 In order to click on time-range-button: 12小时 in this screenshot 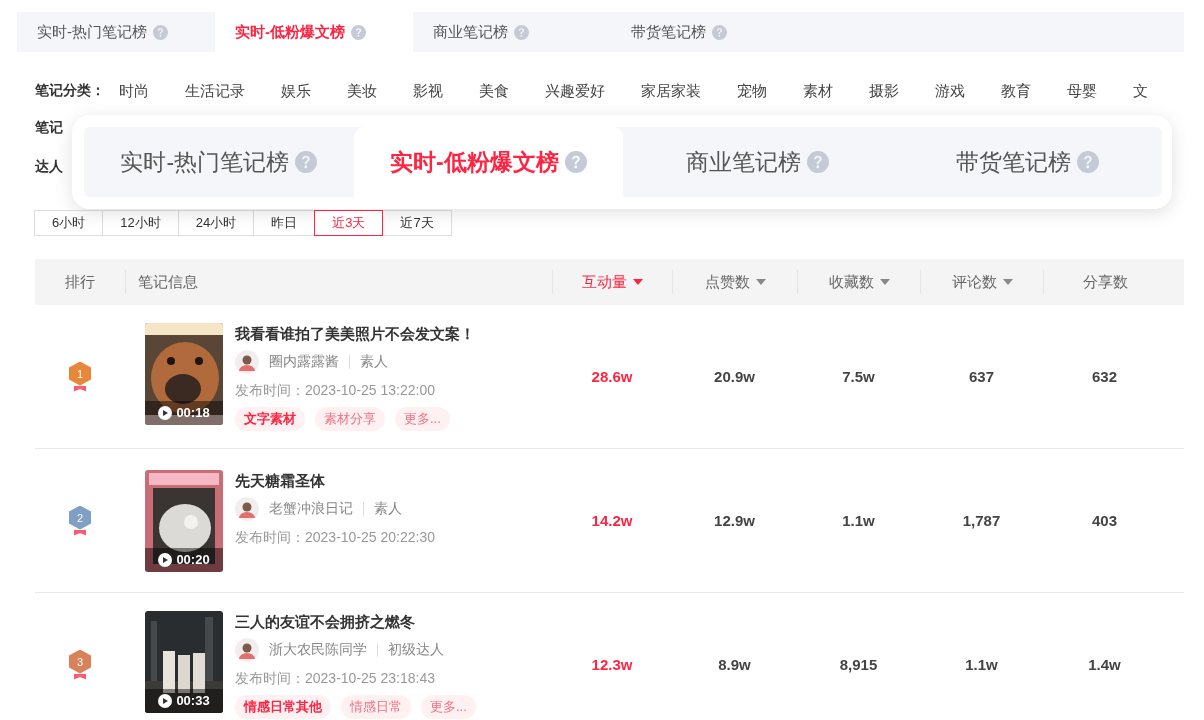, I will do `click(140, 223)`.